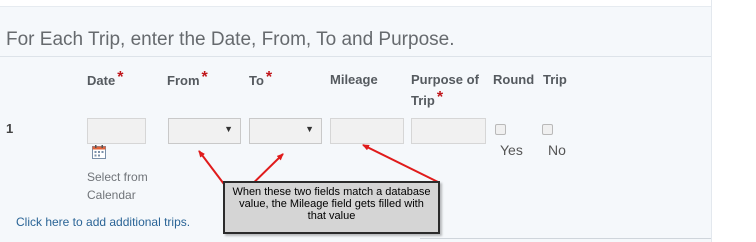  What do you see at coordinates (400, 163) in the screenshot?
I see `arrow-to-mileage-field` at bounding box center [400, 163].